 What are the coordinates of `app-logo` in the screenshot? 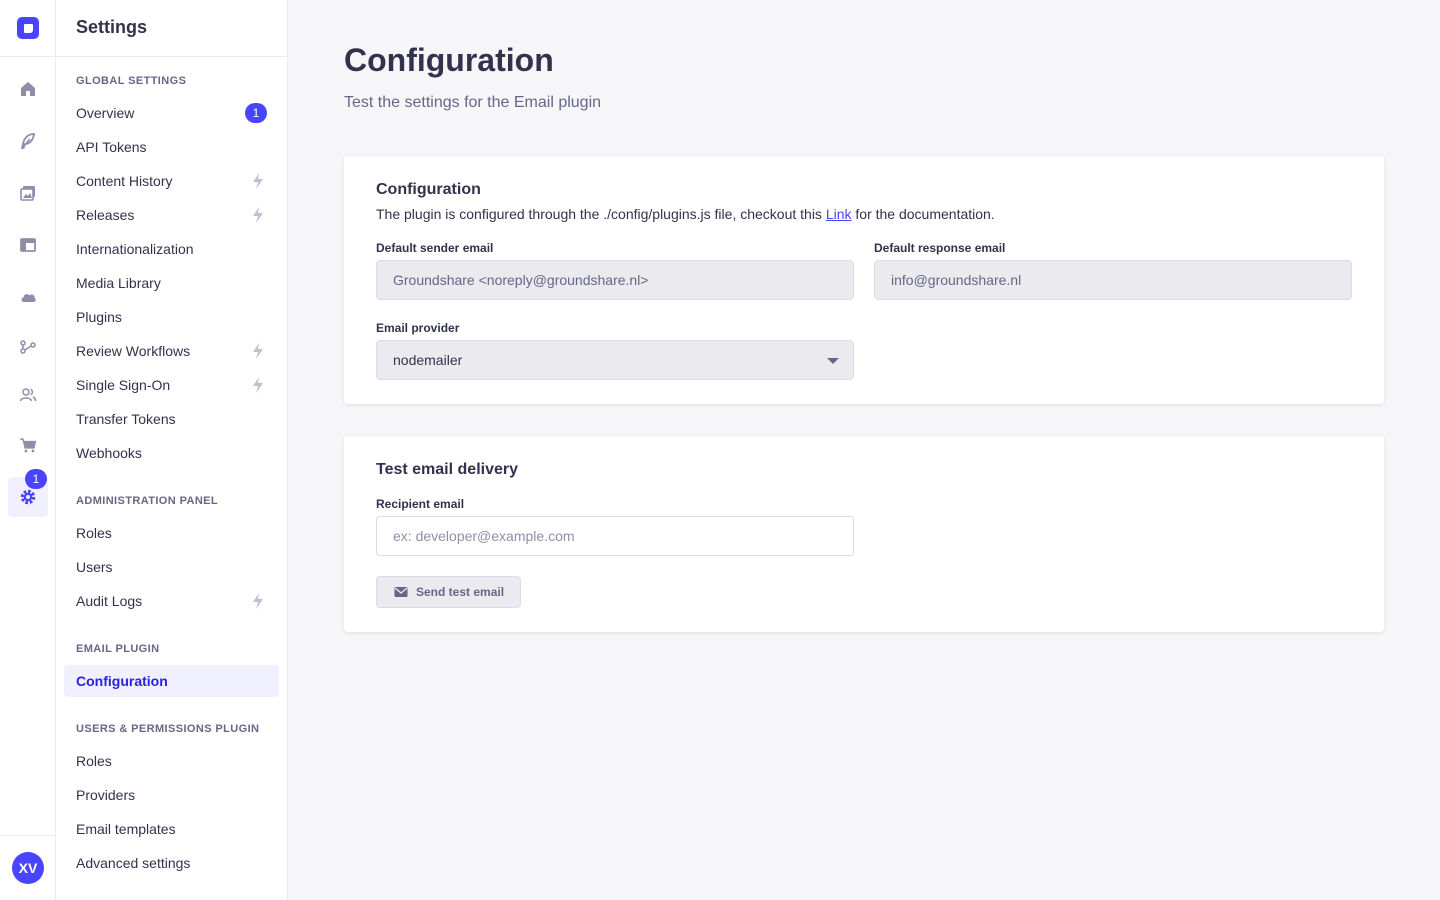 It's located at (28, 28).